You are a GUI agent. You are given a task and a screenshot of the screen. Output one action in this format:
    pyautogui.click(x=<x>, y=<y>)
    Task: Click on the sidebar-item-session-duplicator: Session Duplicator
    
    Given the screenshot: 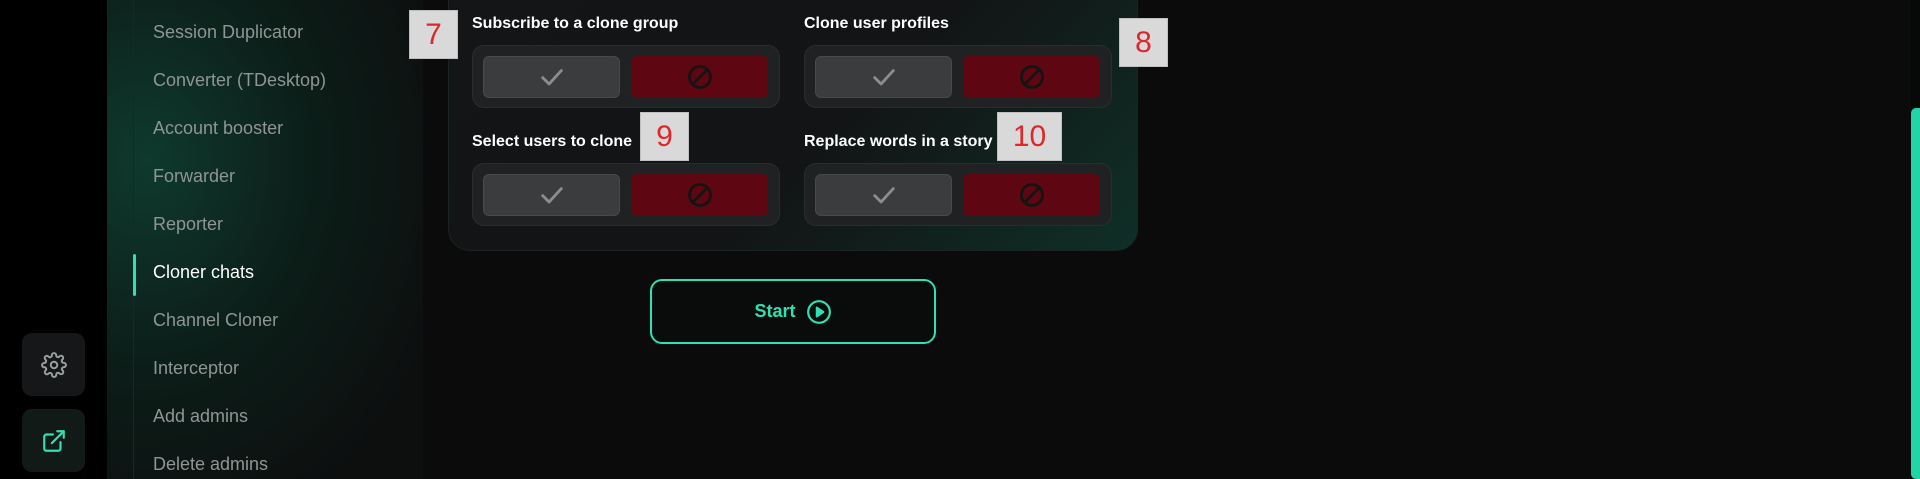 What is the action you would take?
    pyautogui.click(x=228, y=32)
    